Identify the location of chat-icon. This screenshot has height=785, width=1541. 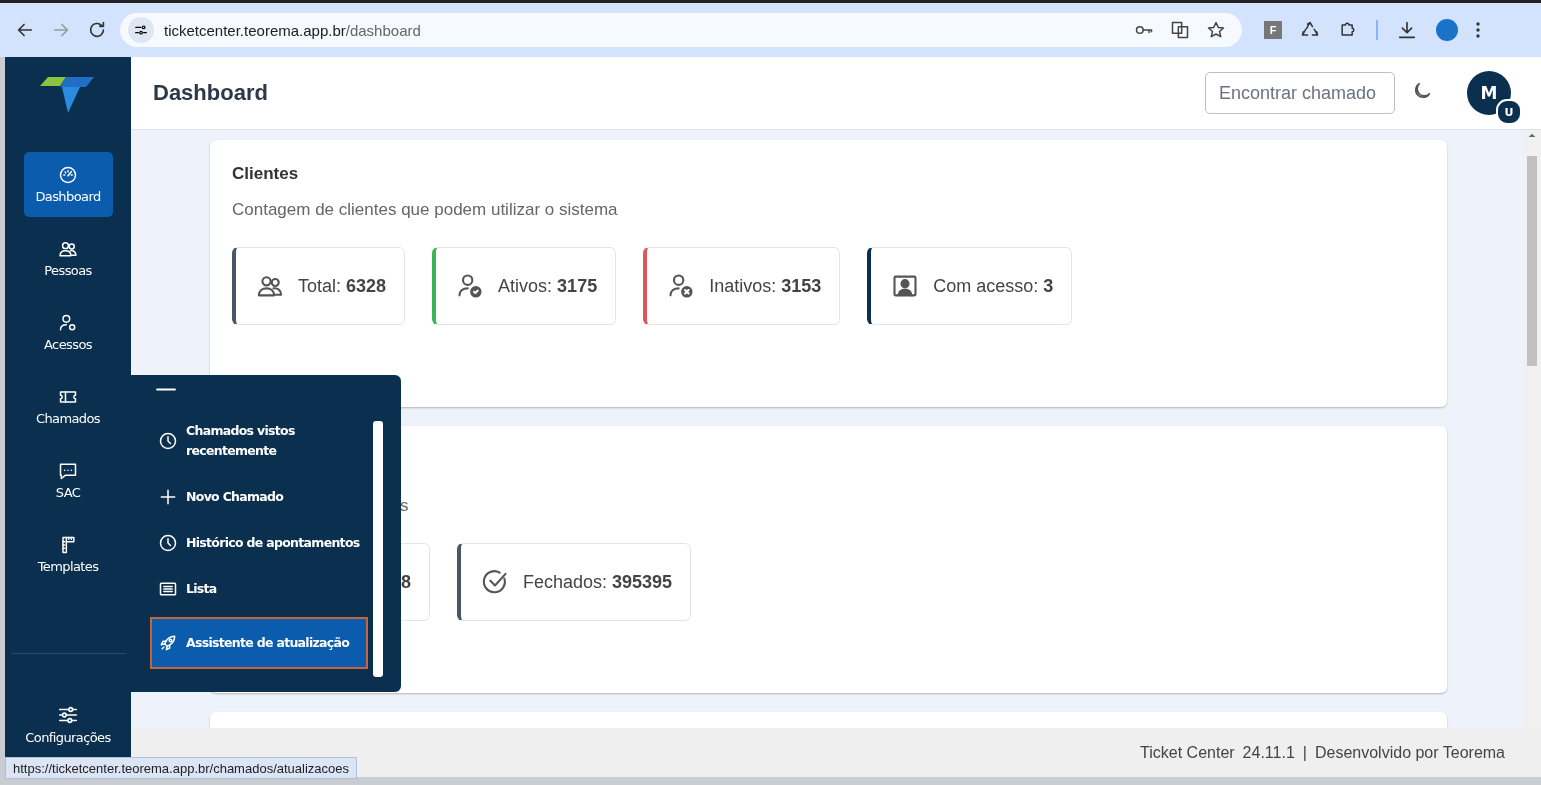
(68, 471).